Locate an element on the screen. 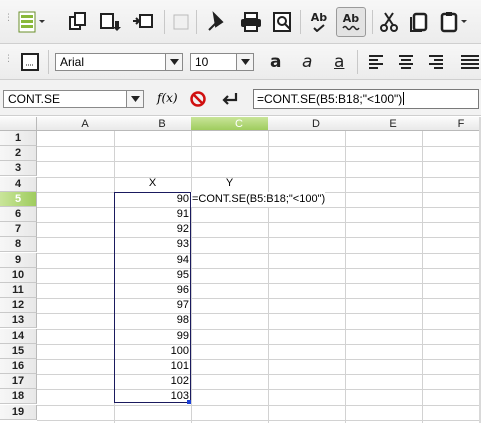 The height and width of the screenshot is (423, 481). font-name-combo: Arial is located at coordinates (119, 62).